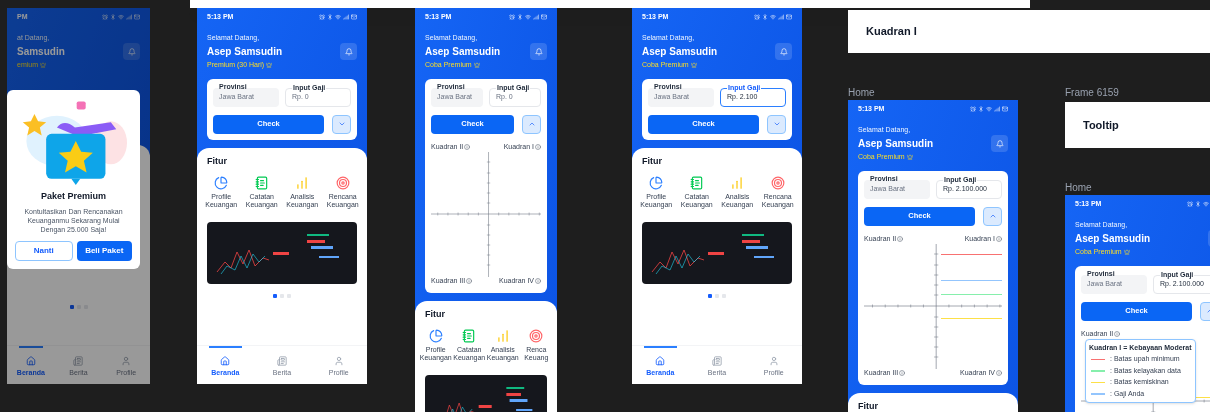 The height and width of the screenshot is (412, 1210). Describe the element at coordinates (104, 250) in the screenshot. I see `dialog-button: Beli Paket` at that location.